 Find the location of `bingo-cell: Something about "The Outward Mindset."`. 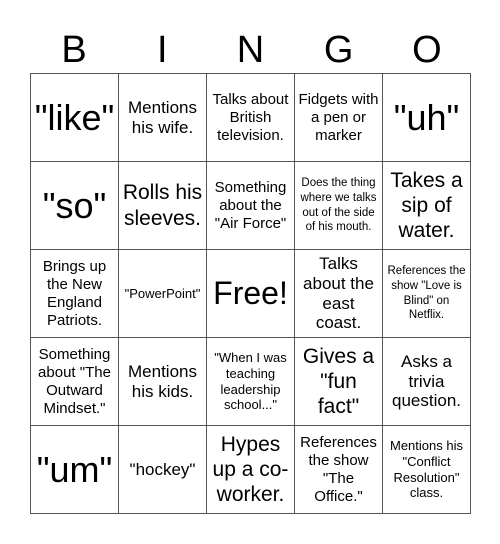

bingo-cell: Something about "The Outward Mindset." is located at coordinates (75, 382).